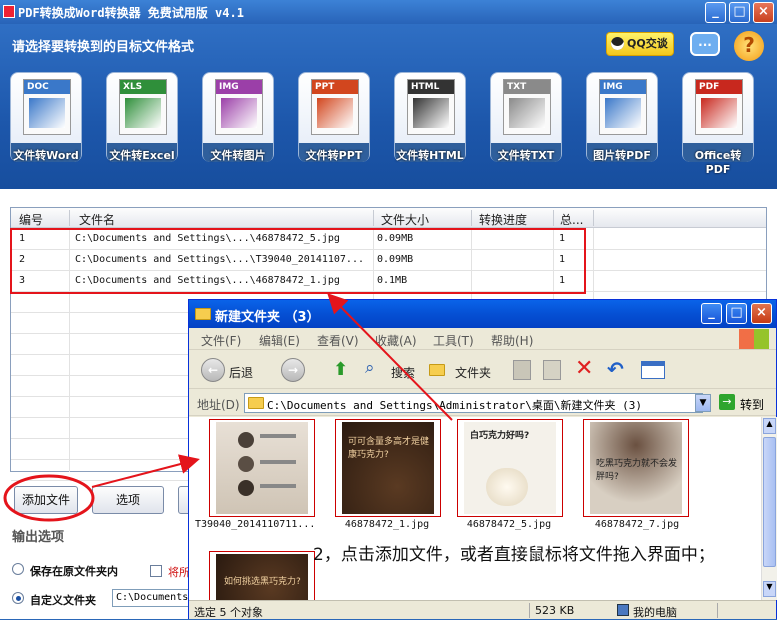  Describe the element at coordinates (338, 340) in the screenshot. I see `menu-view: 查看(V)` at that location.